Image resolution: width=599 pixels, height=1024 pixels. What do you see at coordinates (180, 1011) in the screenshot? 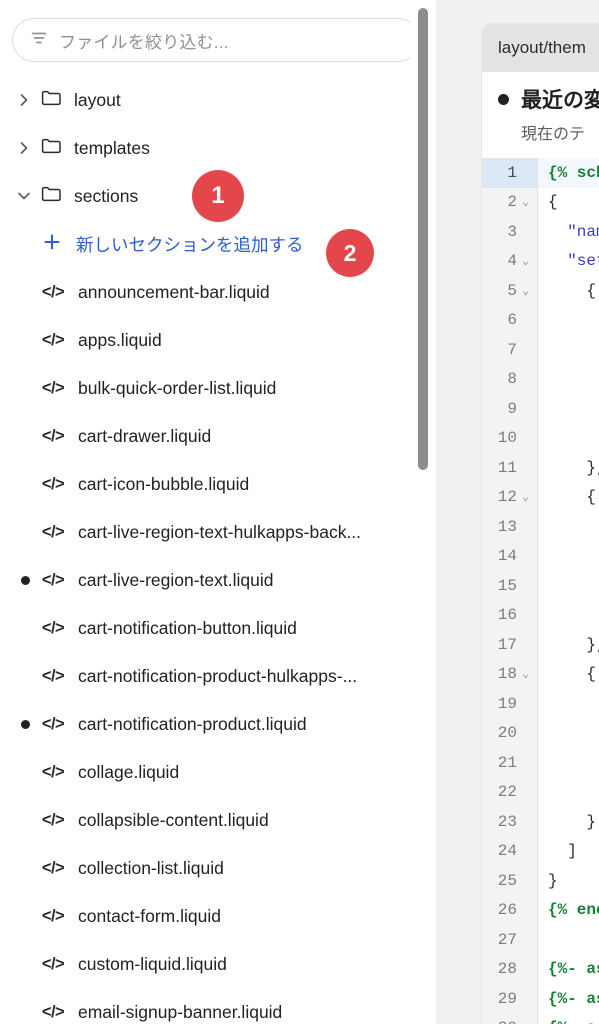
I see `file-name: email-signup-banner.liquid` at bounding box center [180, 1011].